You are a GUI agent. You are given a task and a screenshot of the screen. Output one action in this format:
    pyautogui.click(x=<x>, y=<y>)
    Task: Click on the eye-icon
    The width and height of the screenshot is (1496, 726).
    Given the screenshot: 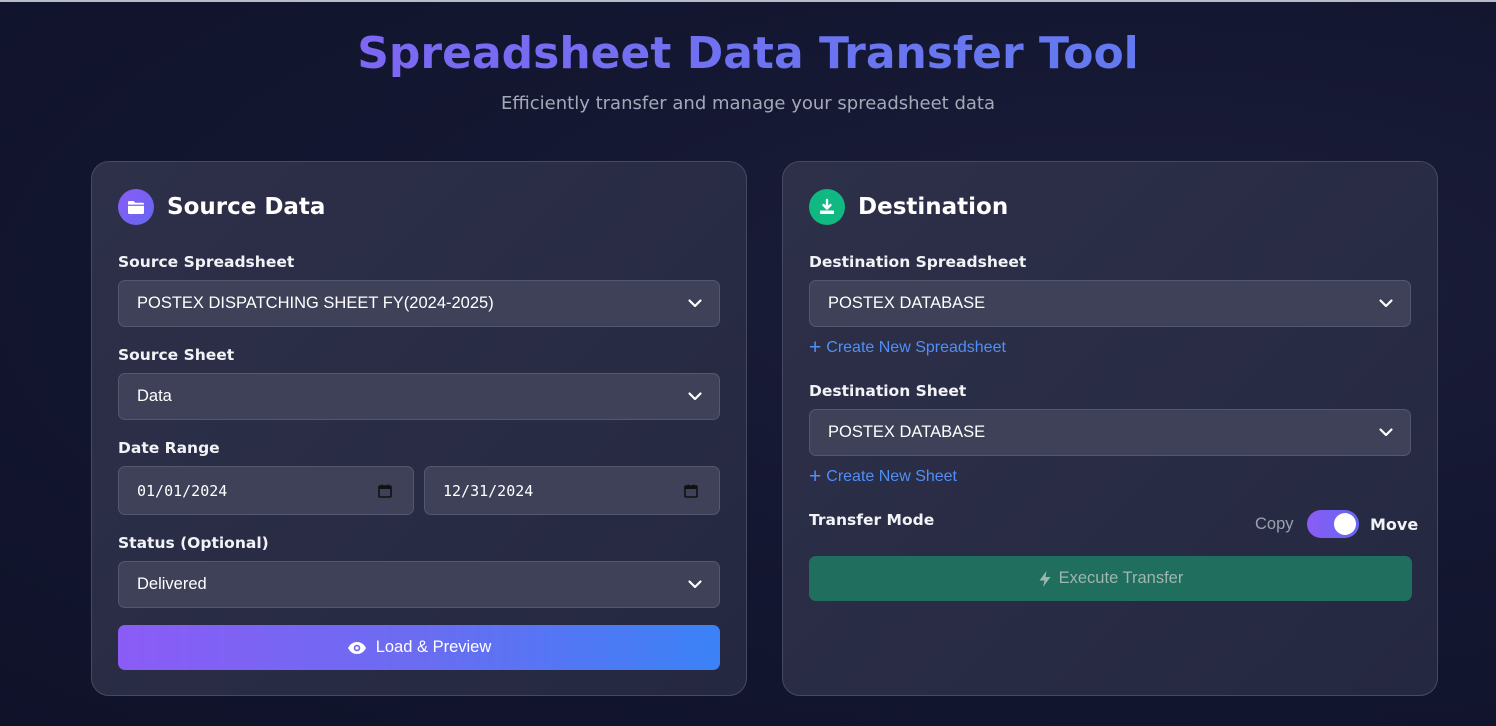 What is the action you would take?
    pyautogui.click(x=356, y=647)
    